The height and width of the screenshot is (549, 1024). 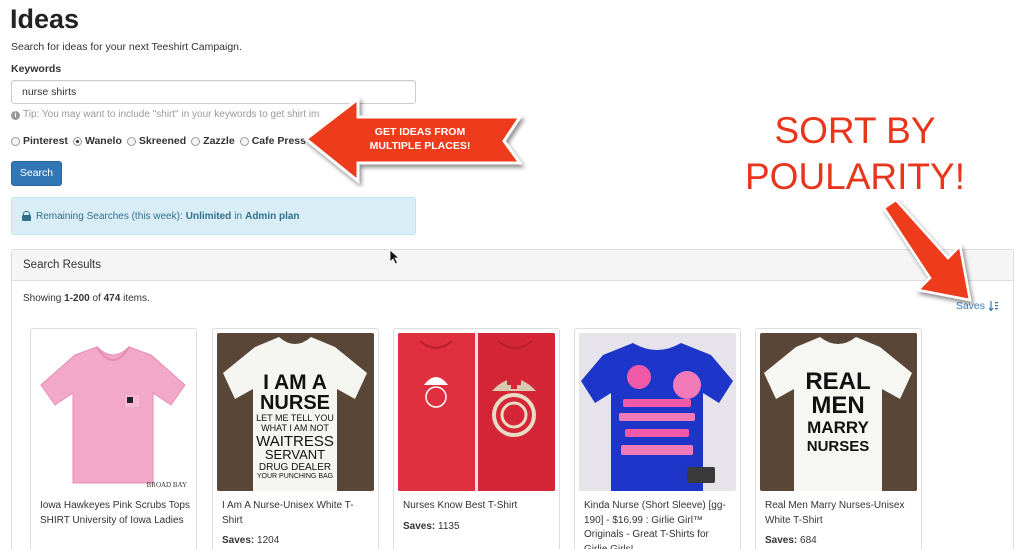 I want to click on radio-button-selected, so click(x=77, y=141).